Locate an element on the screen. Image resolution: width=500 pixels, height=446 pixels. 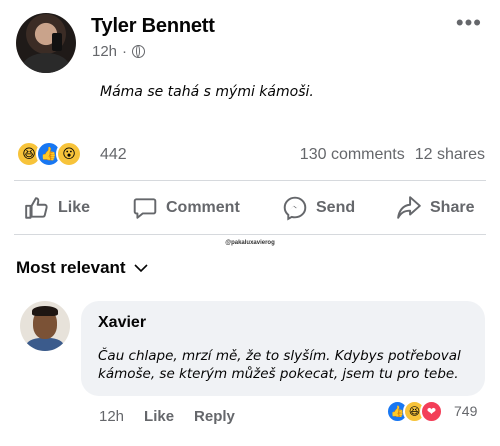
post-author-name: Tyler Bennett is located at coordinates (153, 26).